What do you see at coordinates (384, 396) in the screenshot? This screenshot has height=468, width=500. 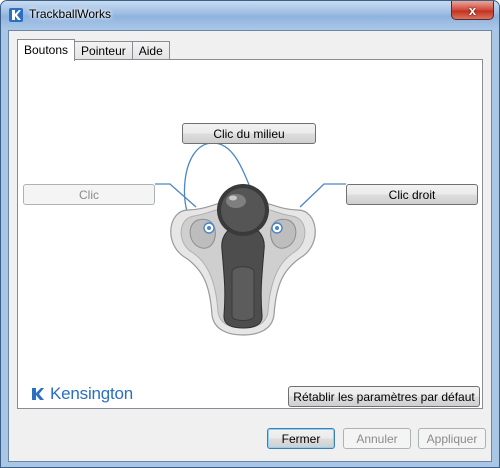 I see `reset-defaults-button: Rétablir les paramètres par défaut` at bounding box center [384, 396].